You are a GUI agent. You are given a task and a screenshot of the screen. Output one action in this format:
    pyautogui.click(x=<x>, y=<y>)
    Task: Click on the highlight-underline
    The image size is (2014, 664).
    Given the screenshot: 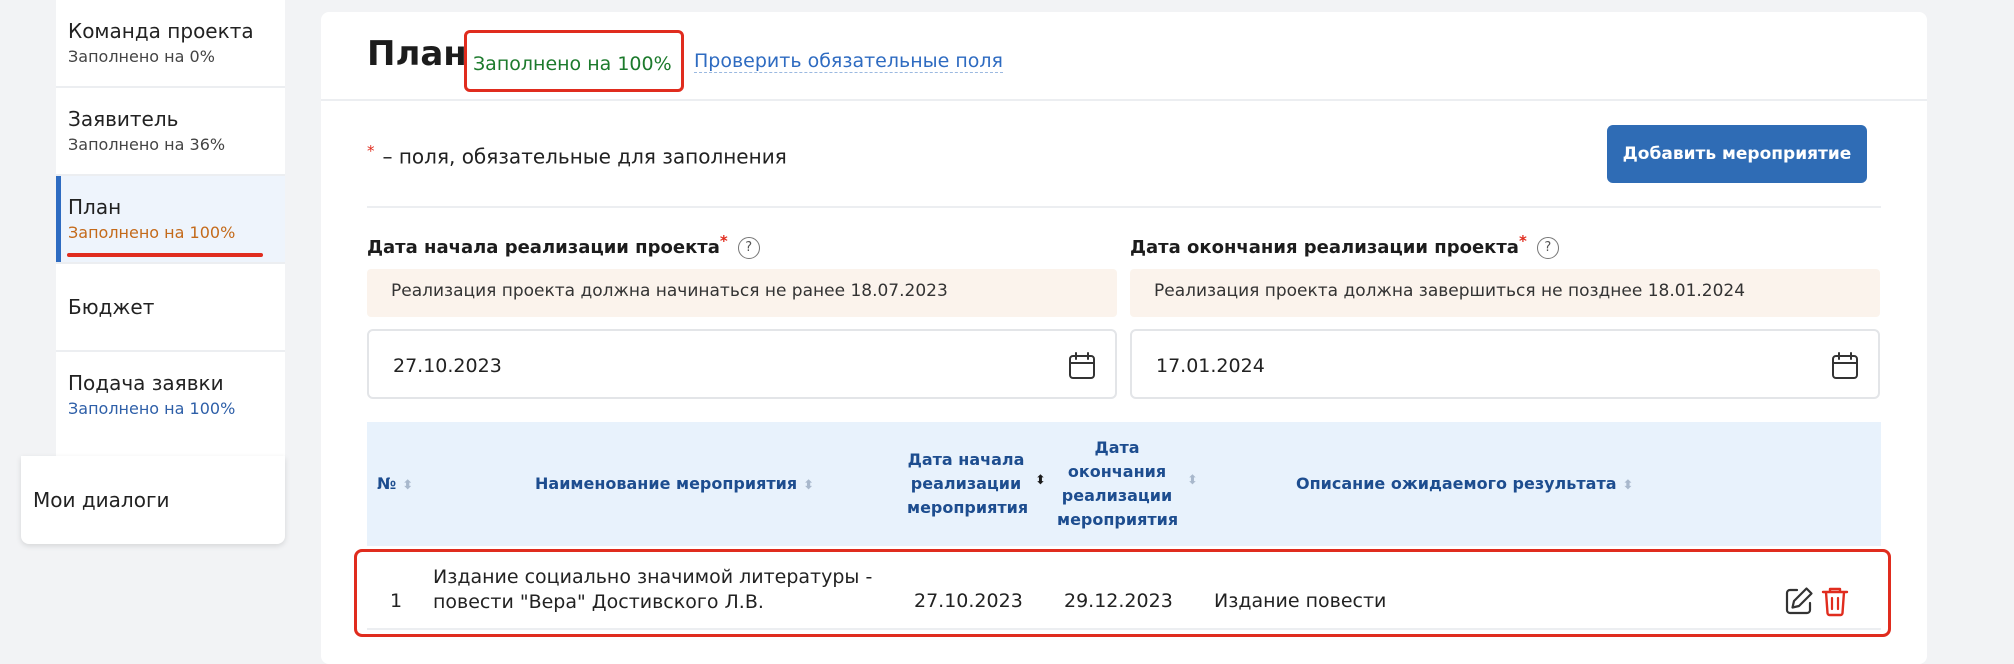 What is the action you would take?
    pyautogui.click(x=165, y=255)
    